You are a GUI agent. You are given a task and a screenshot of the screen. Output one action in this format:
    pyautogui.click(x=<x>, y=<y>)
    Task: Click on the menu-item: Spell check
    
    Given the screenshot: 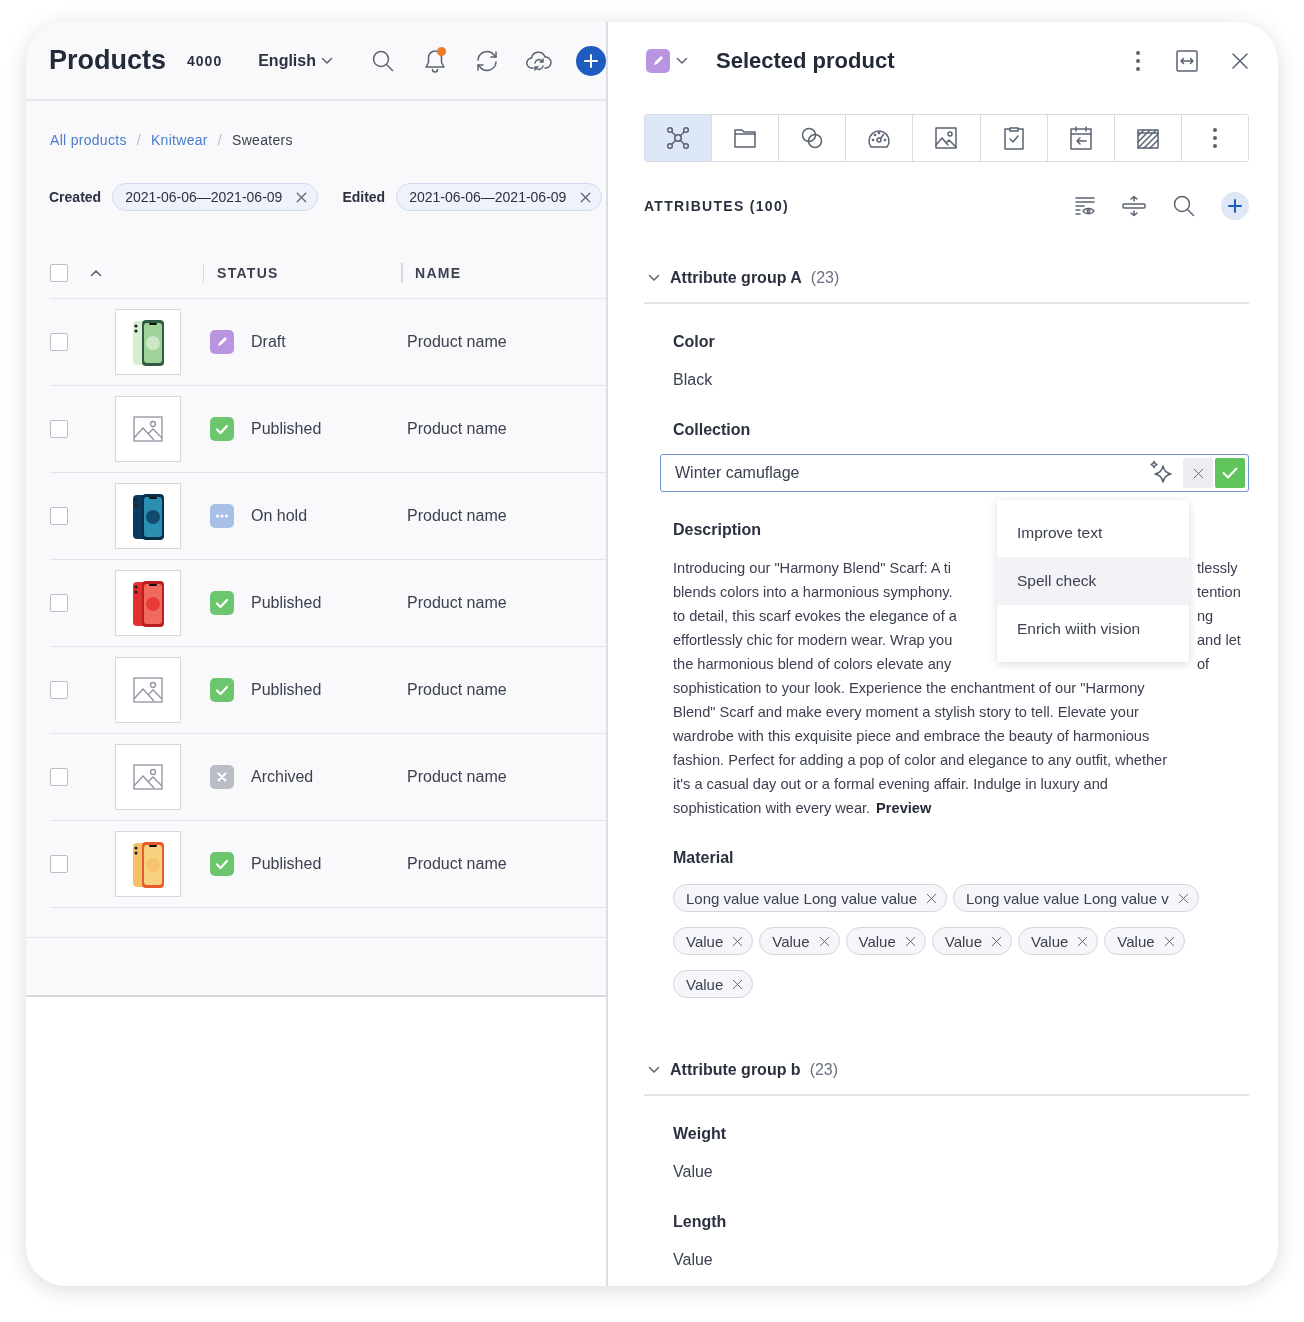 What is the action you would take?
    pyautogui.click(x=1093, y=581)
    